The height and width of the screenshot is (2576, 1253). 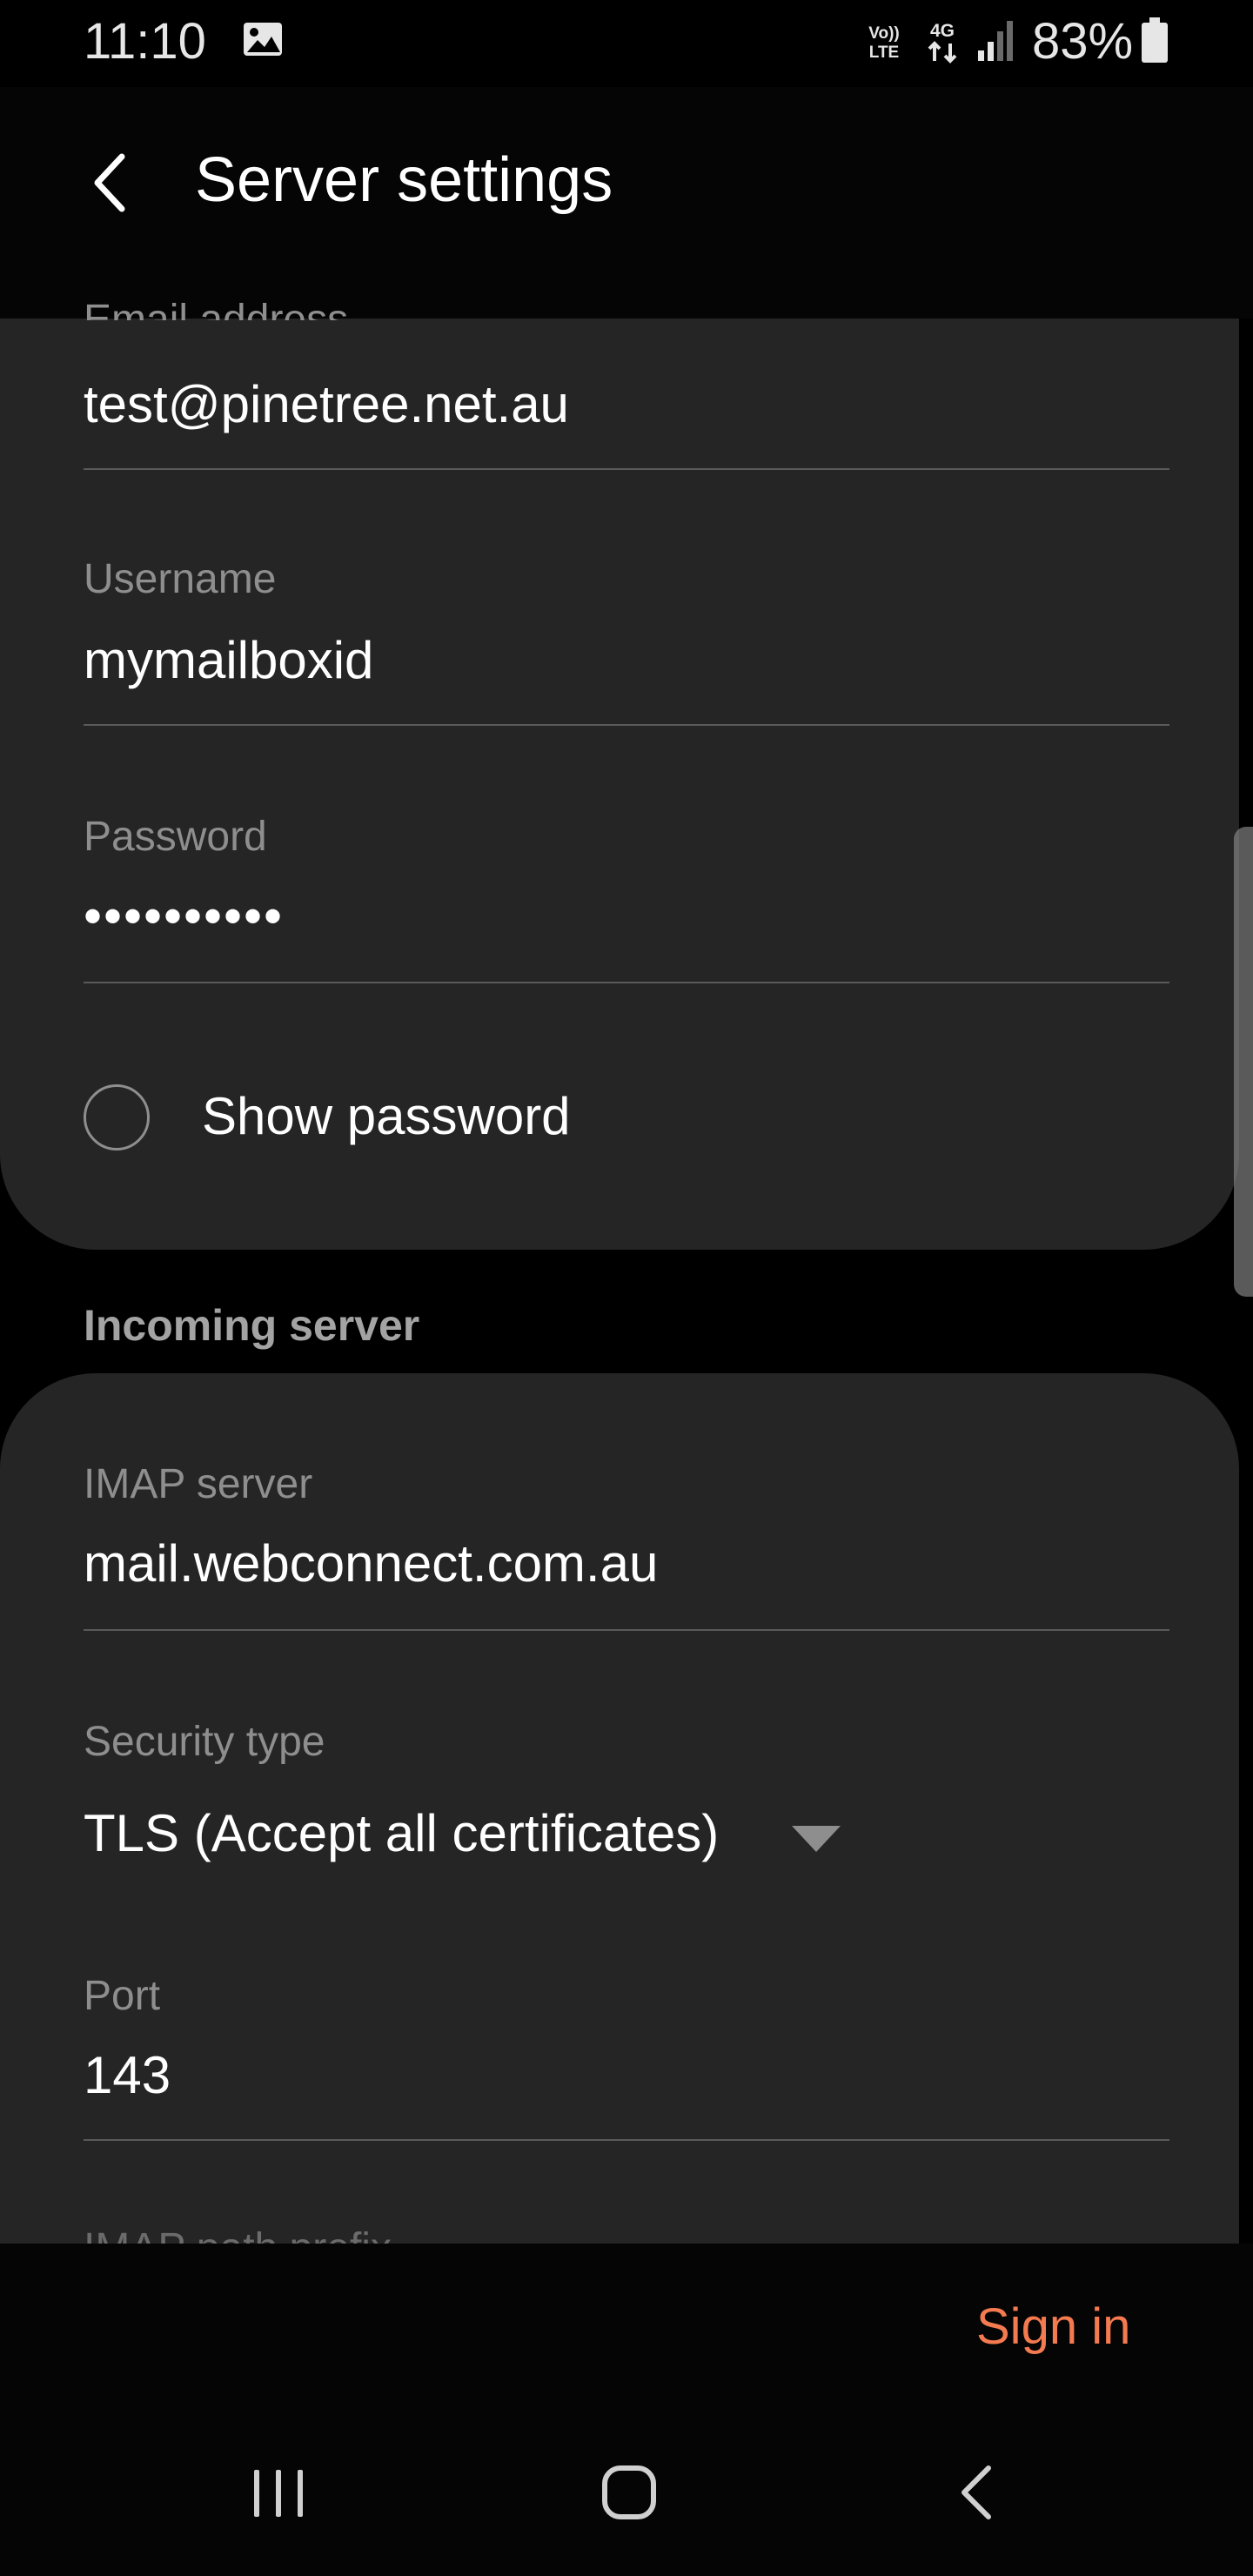 What do you see at coordinates (252, 1325) in the screenshot?
I see `incoming-server-header: Incoming server` at bounding box center [252, 1325].